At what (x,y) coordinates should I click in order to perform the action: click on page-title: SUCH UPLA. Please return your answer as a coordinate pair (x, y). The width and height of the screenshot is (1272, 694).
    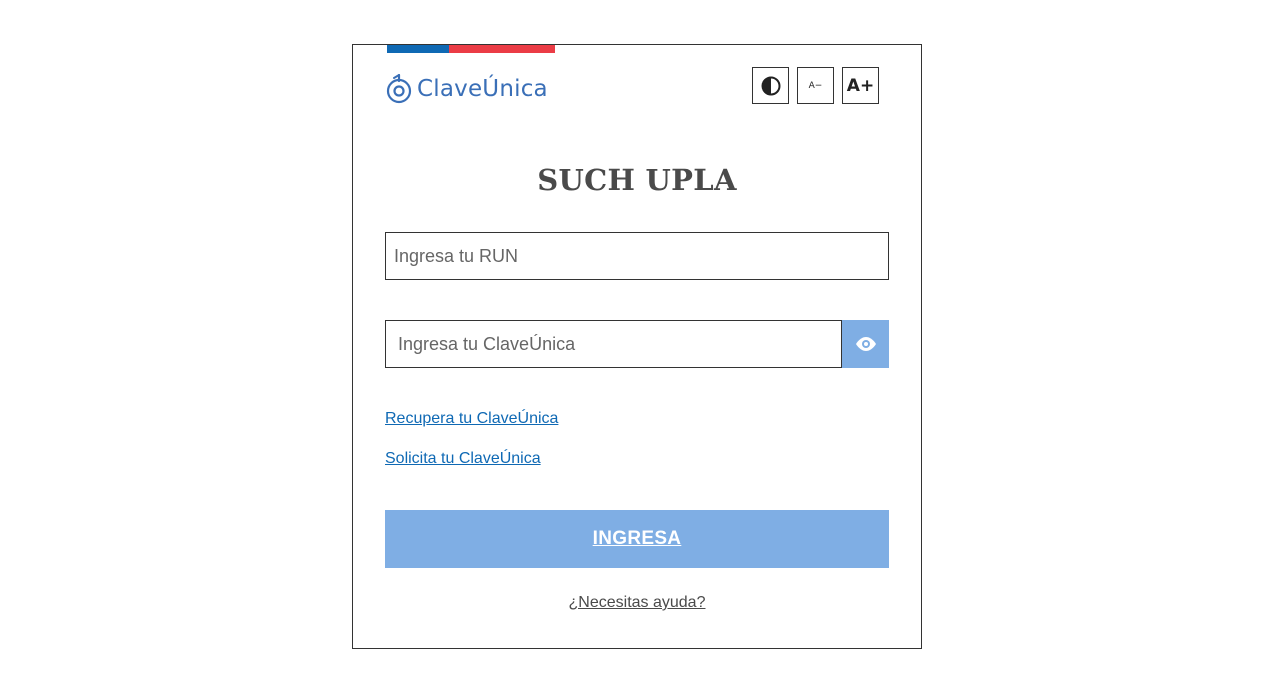
    Looking at the image, I should click on (637, 180).